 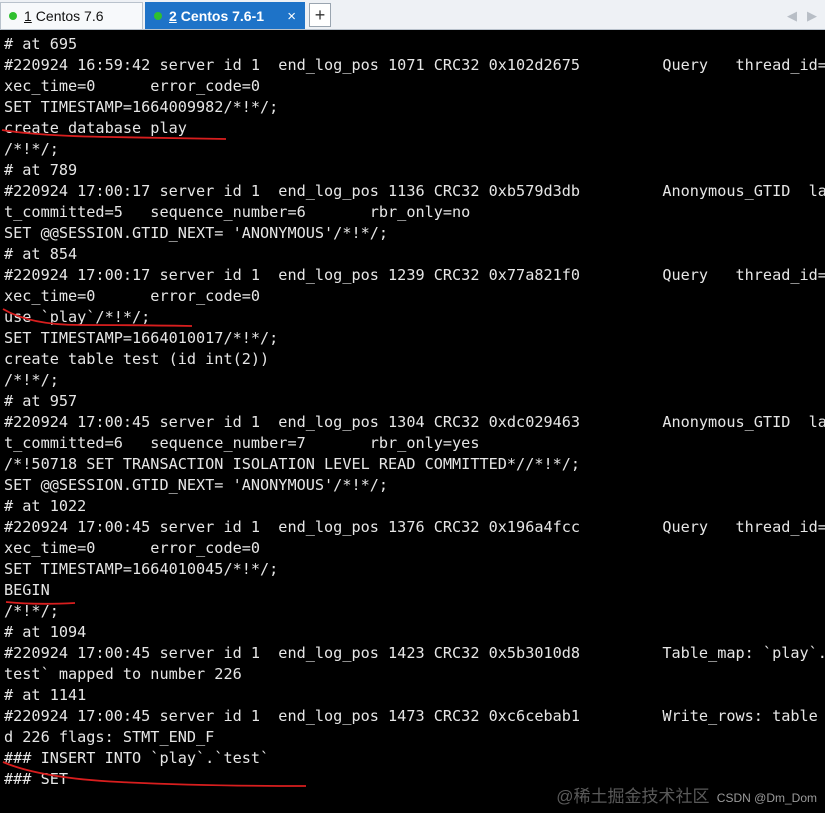 I want to click on tab-centos-7-6-1: 2 Centos 7.6-1 ×, so click(x=225, y=15).